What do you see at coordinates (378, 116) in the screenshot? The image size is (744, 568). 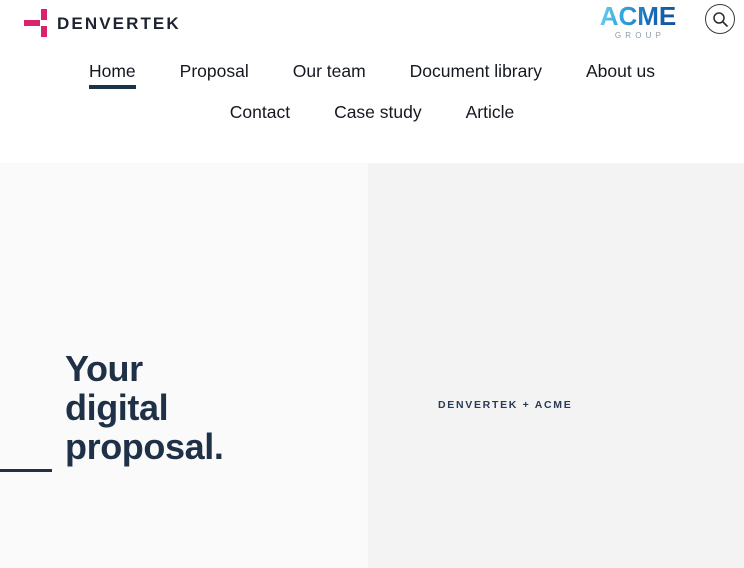 I see `nav-item-case-study: Case study` at bounding box center [378, 116].